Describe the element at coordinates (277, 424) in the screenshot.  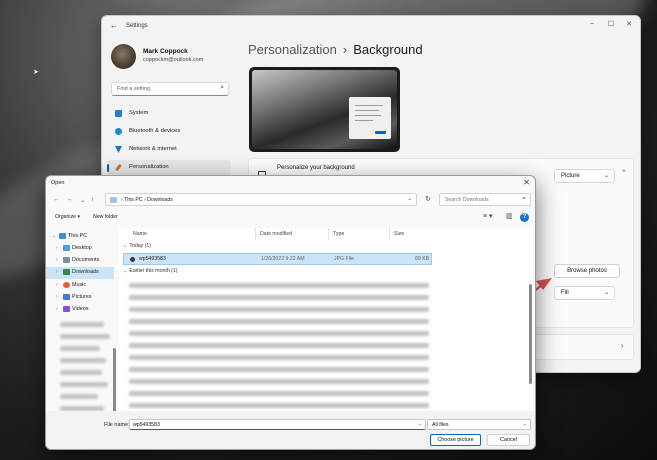
I see `file-name-input: wp5493583 ⌄` at that location.